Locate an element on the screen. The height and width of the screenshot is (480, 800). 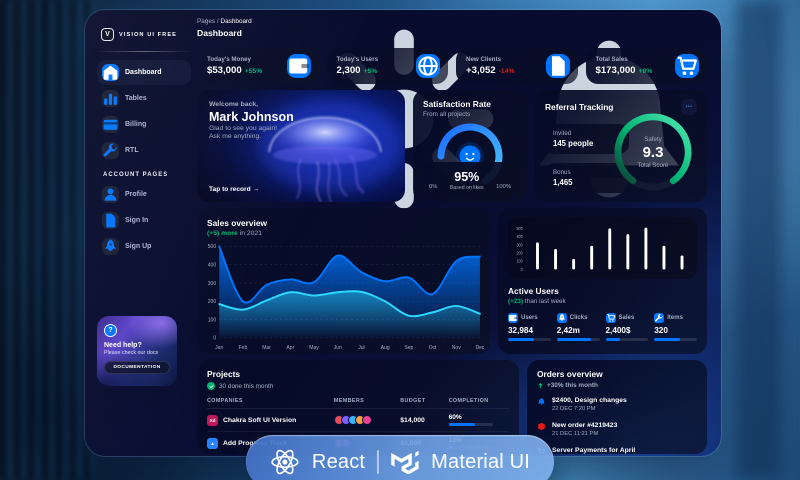
sidebar-item-label: Sign Up is located at coordinates (138, 246).